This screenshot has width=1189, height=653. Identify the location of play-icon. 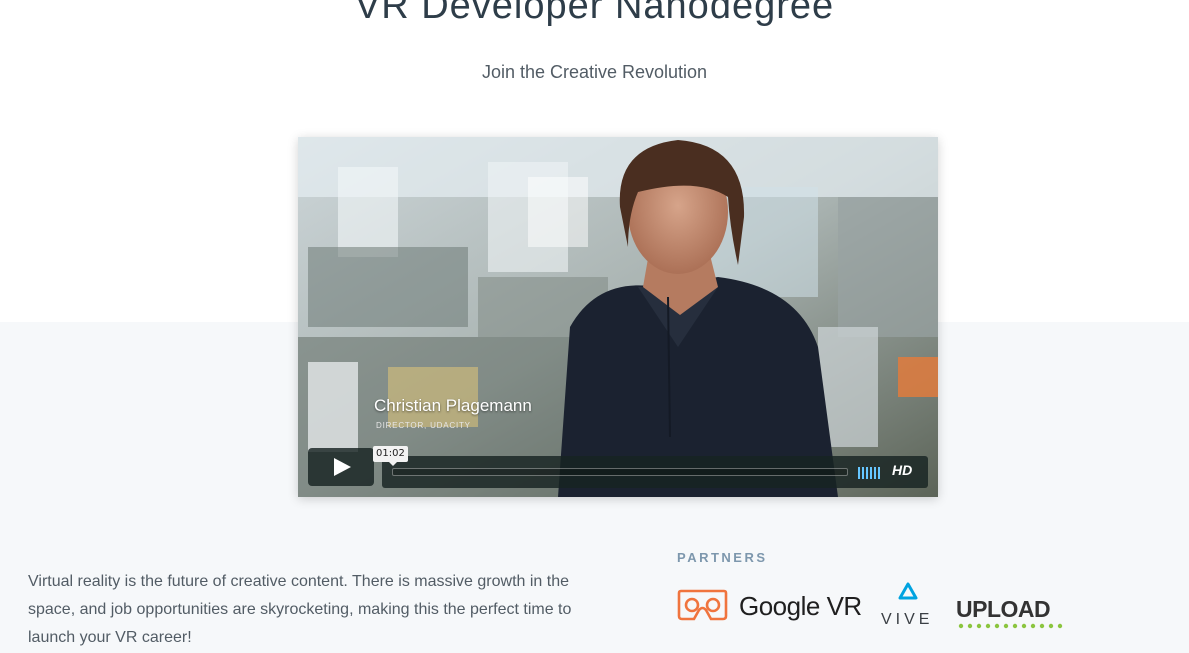
(342, 467).